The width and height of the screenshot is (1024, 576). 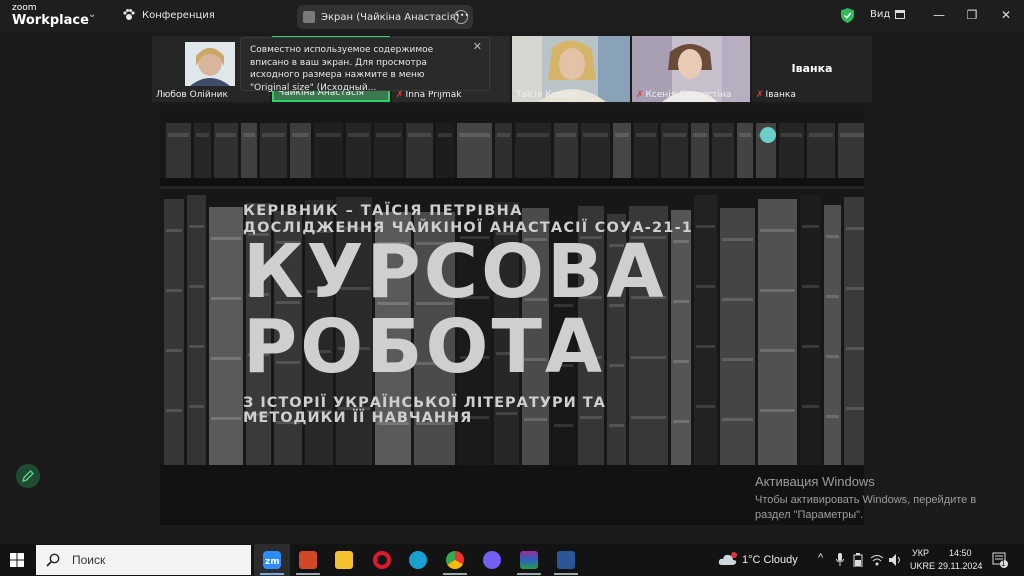 I want to click on view-menu: Вид, so click(x=888, y=14).